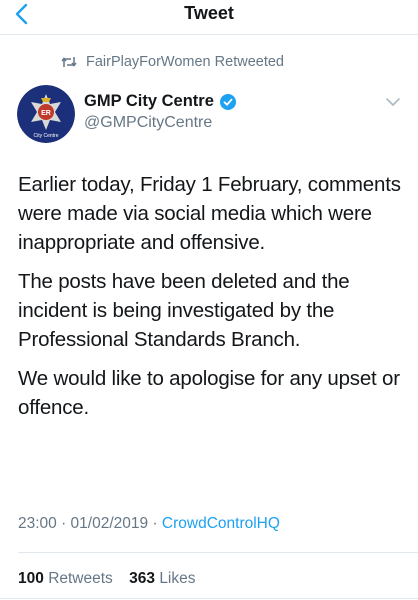  I want to click on police-badge-icon: ER City Centre, so click(46, 114).